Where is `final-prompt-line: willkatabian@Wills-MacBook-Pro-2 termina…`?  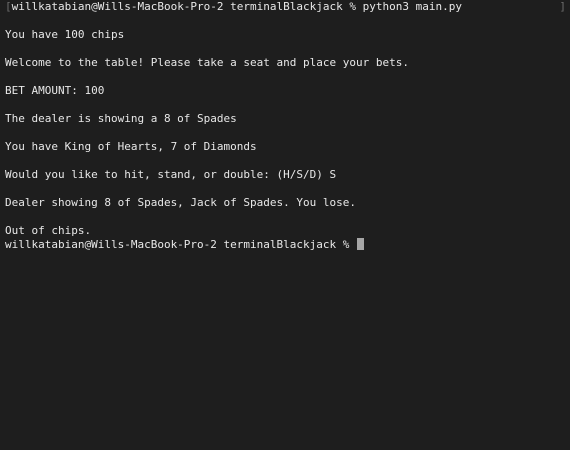
final-prompt-line: willkatabian@Wills-MacBook-Pro-2 termina… is located at coordinates (285, 245).